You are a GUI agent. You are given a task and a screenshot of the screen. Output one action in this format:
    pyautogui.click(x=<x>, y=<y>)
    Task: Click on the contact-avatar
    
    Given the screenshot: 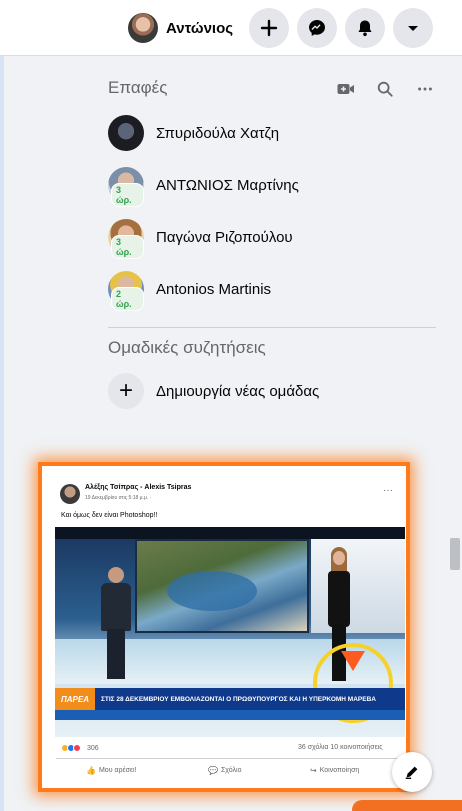 What is the action you would take?
    pyautogui.click(x=126, y=133)
    